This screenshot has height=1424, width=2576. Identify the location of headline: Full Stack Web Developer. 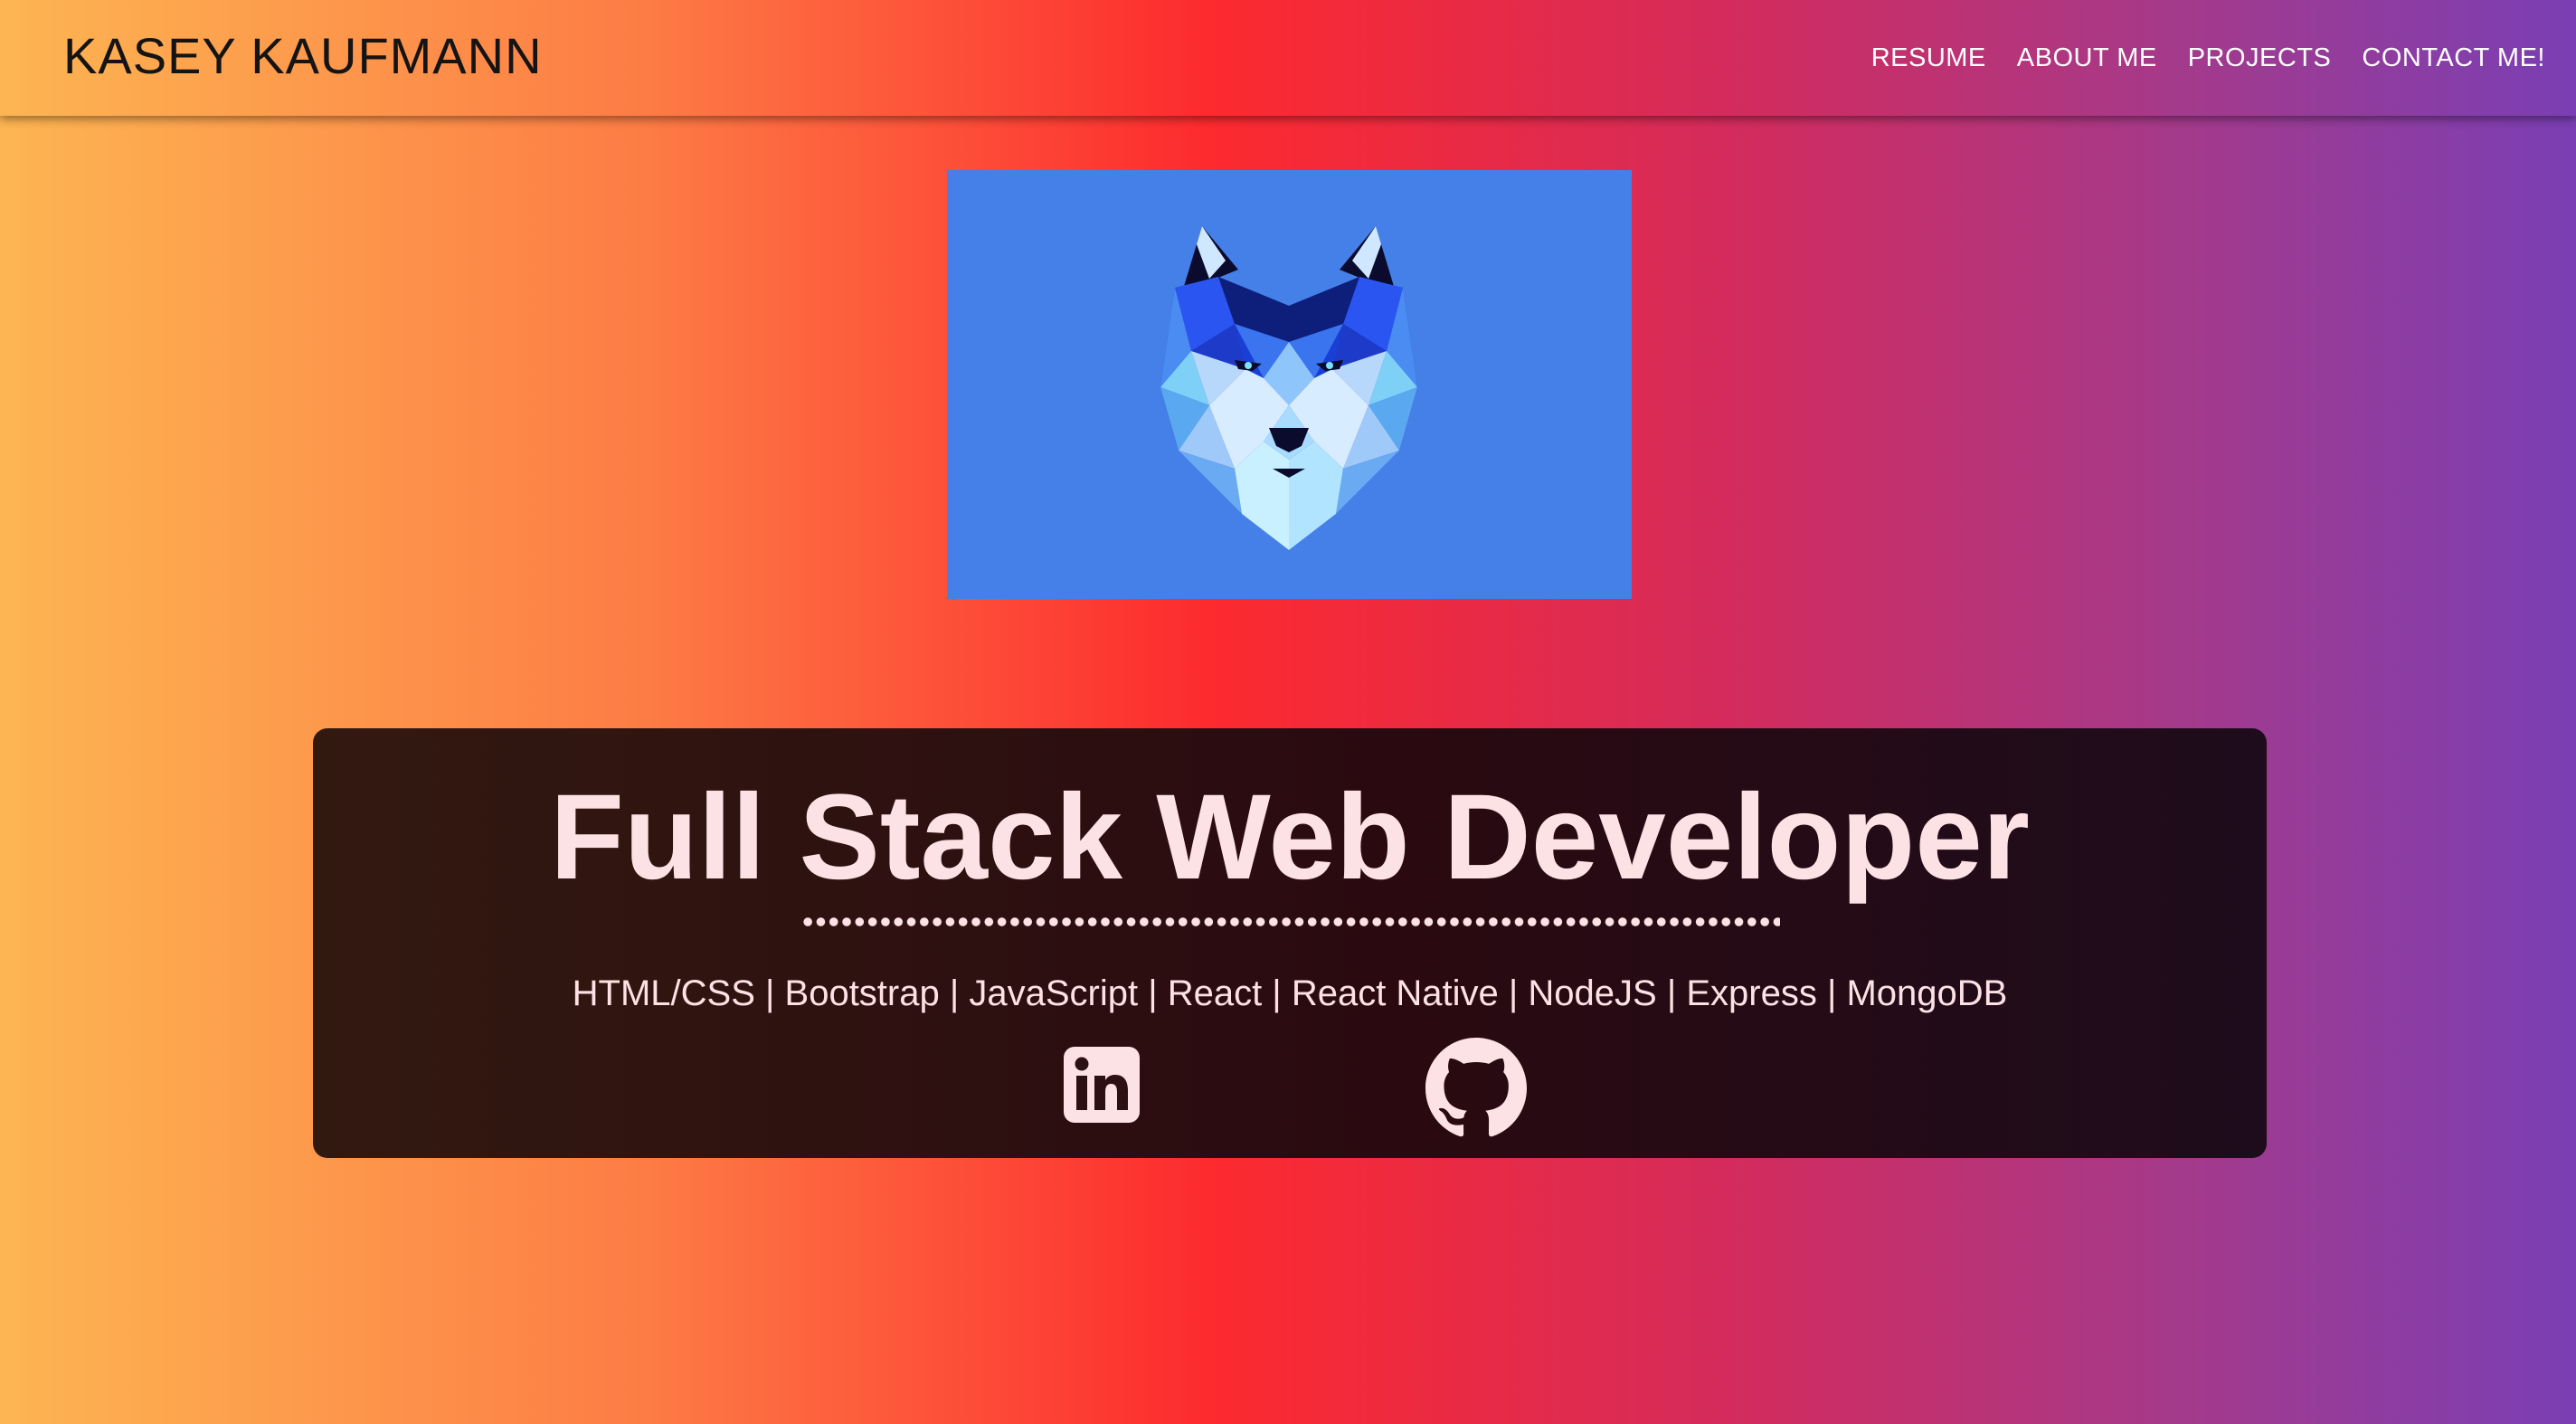
(1290, 837).